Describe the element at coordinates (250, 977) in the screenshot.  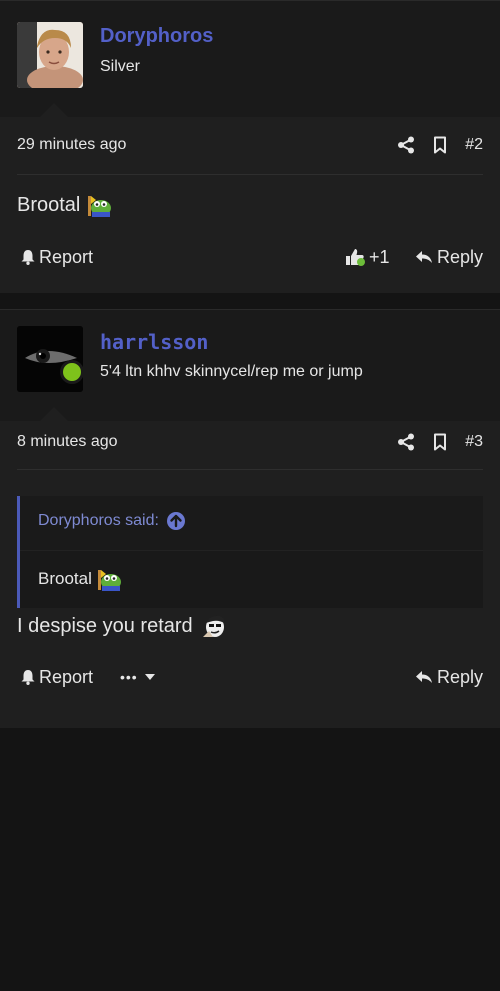
I see `post-actions` at that location.